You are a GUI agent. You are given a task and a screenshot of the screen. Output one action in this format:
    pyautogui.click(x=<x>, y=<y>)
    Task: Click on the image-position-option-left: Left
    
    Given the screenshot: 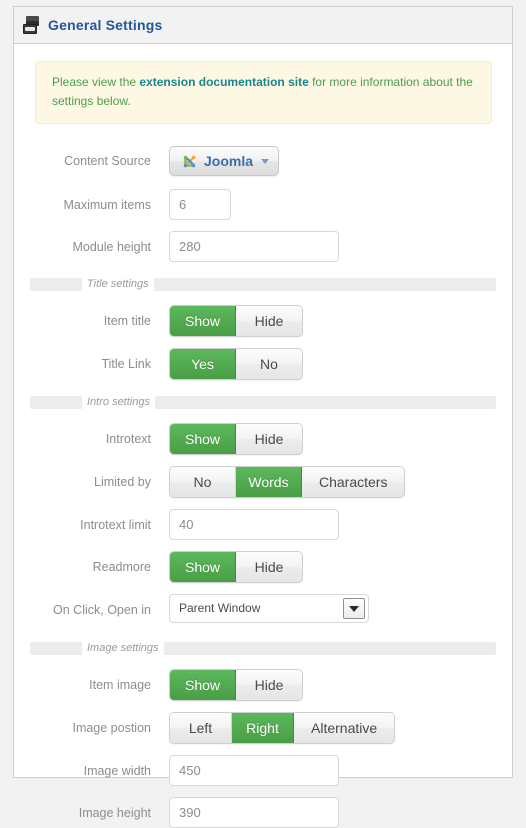 What is the action you would take?
    pyautogui.click(x=201, y=728)
    